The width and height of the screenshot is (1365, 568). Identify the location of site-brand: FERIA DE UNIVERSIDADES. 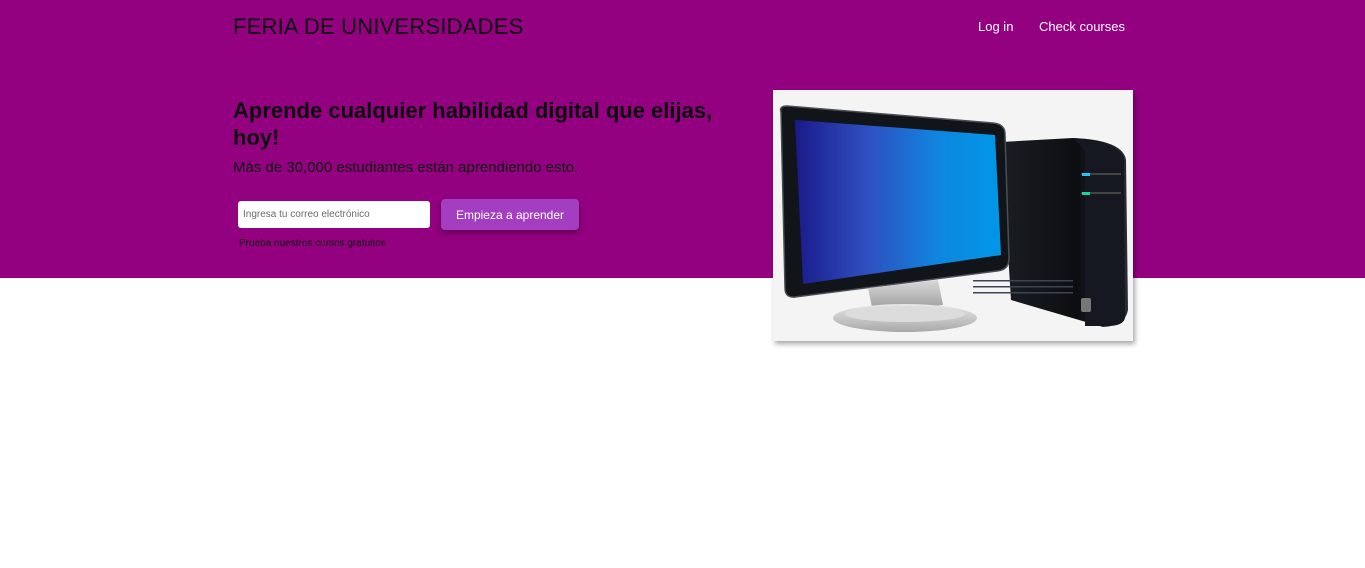
(378, 27).